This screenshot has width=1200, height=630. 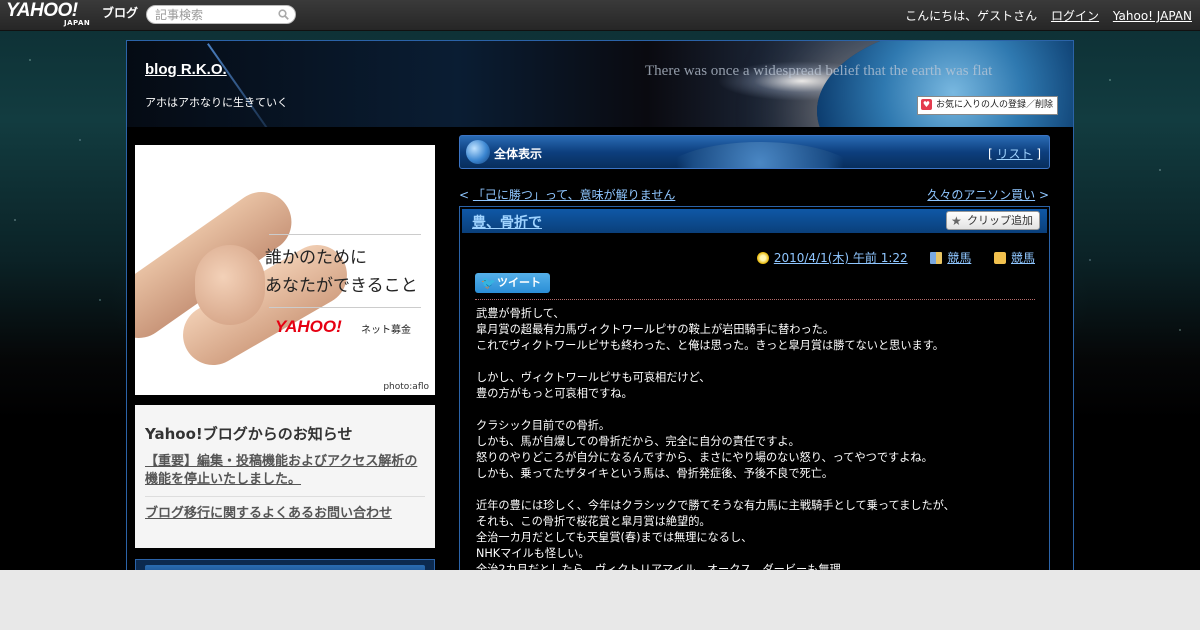 I want to click on notice-heading: Yahoo!ブログからのお知らせ, so click(x=249, y=434).